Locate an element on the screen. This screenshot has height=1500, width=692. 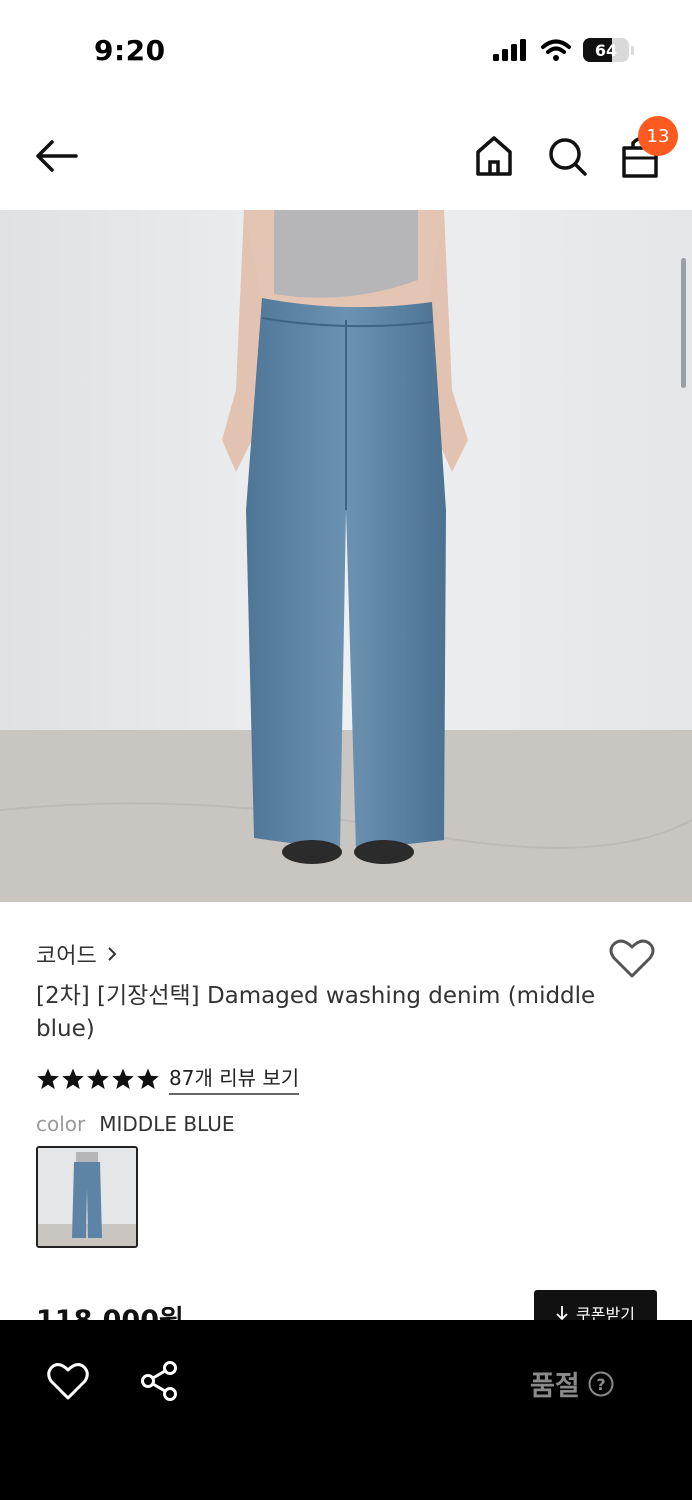
color-value: MIDDLE BLUE is located at coordinates (167, 1124).